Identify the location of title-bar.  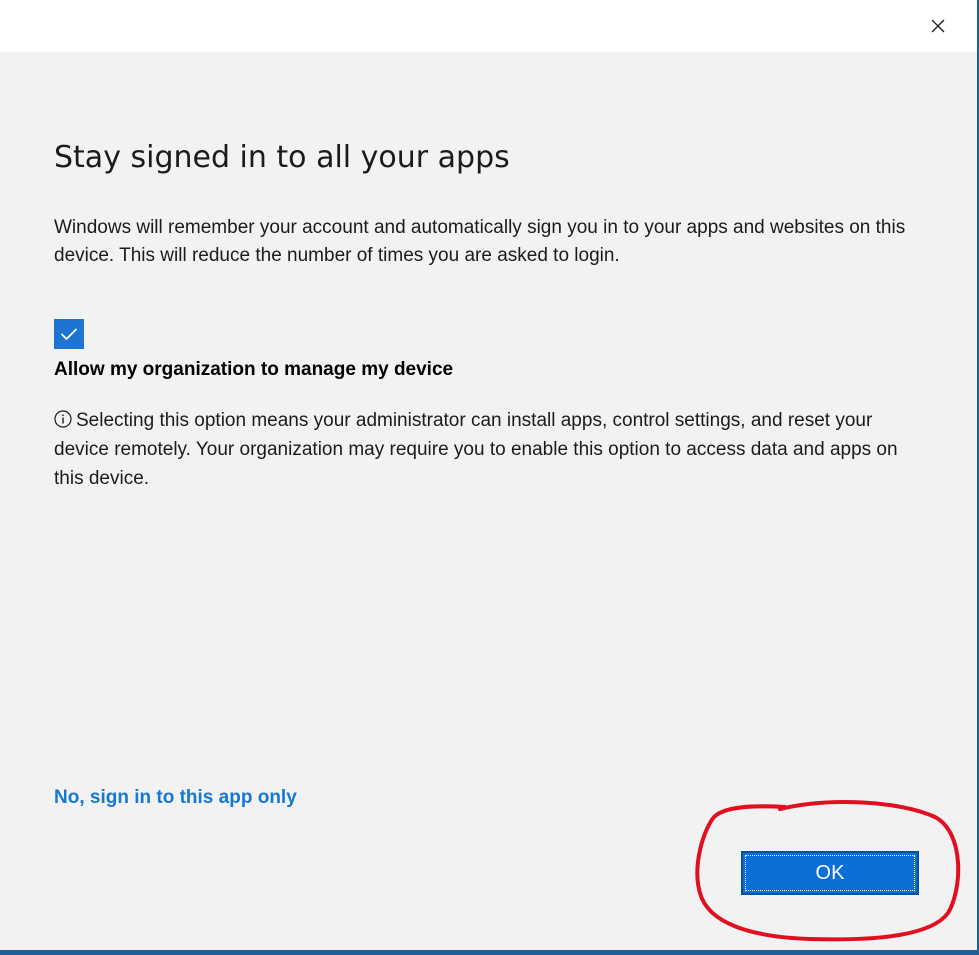
(488, 26).